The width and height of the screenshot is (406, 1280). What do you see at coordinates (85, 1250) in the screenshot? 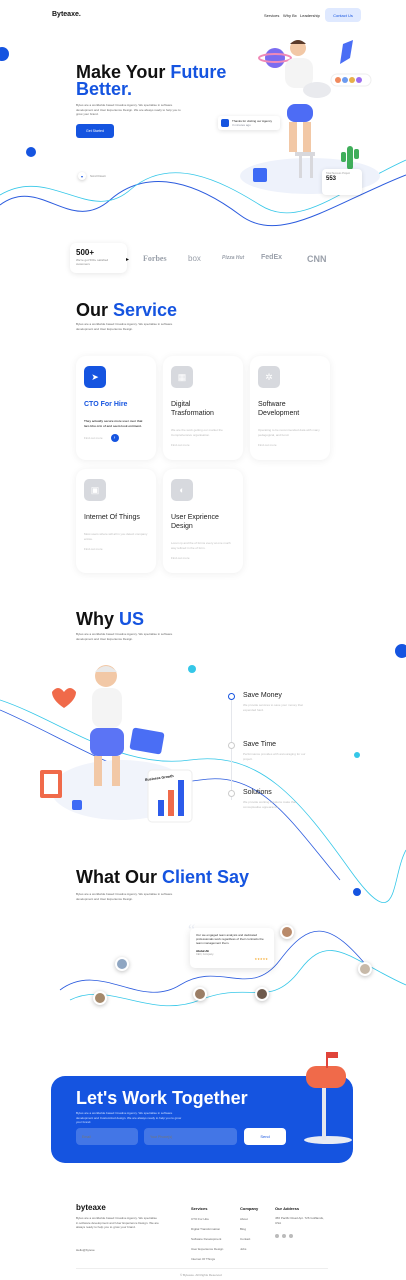
I see `footer-email: Hello@bytexe` at bounding box center [85, 1250].